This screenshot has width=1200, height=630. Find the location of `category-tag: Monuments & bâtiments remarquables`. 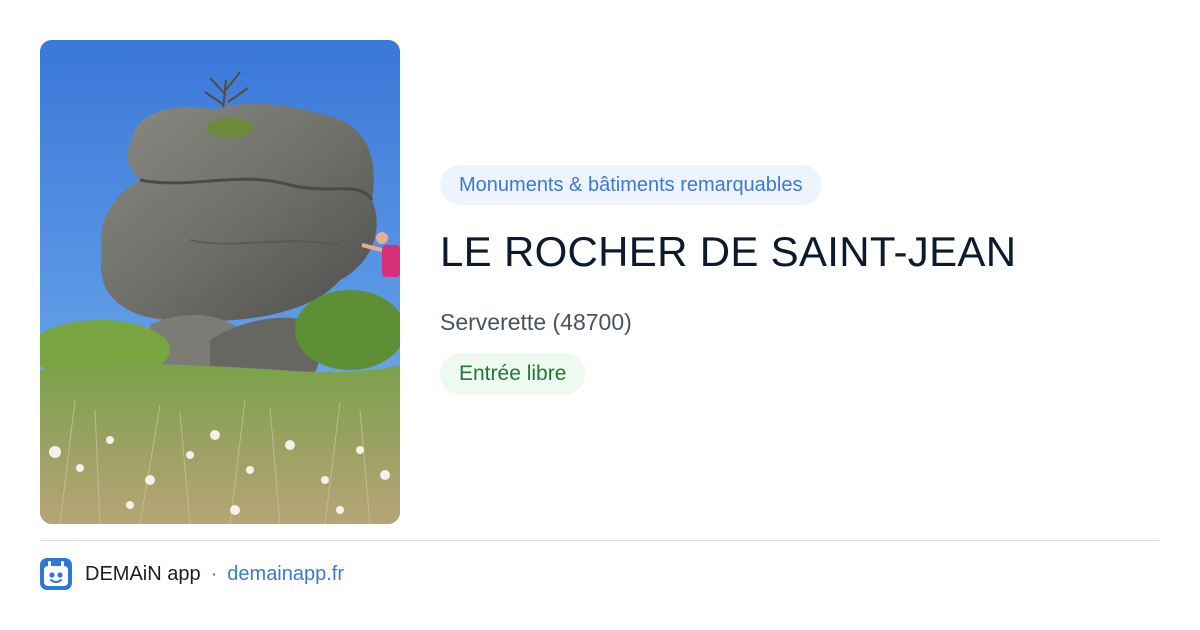

category-tag: Monuments & bâtiments remarquables is located at coordinates (631, 185).